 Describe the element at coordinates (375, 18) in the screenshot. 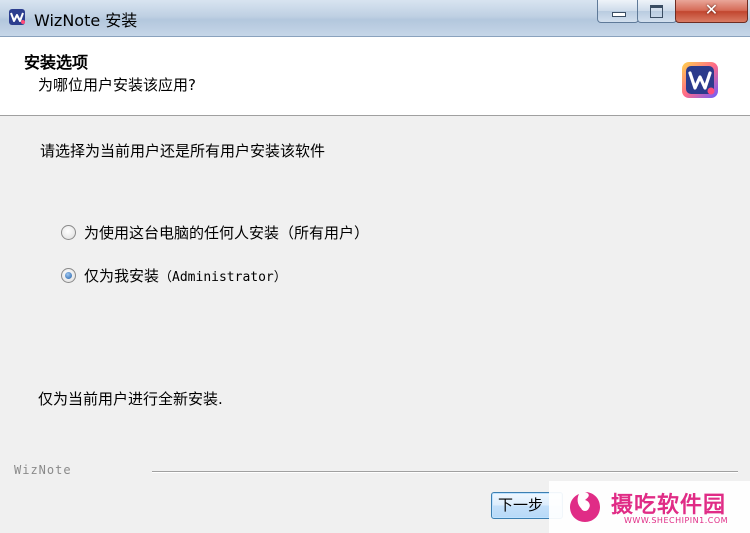

I see `title-bar: WizNote 安装 ✕` at that location.